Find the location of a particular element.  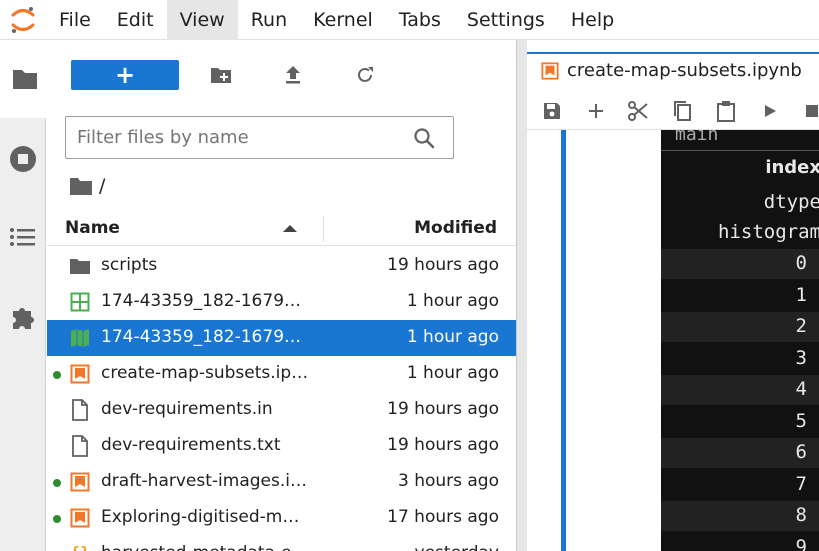

output-row: 6 is located at coordinates (740, 453).